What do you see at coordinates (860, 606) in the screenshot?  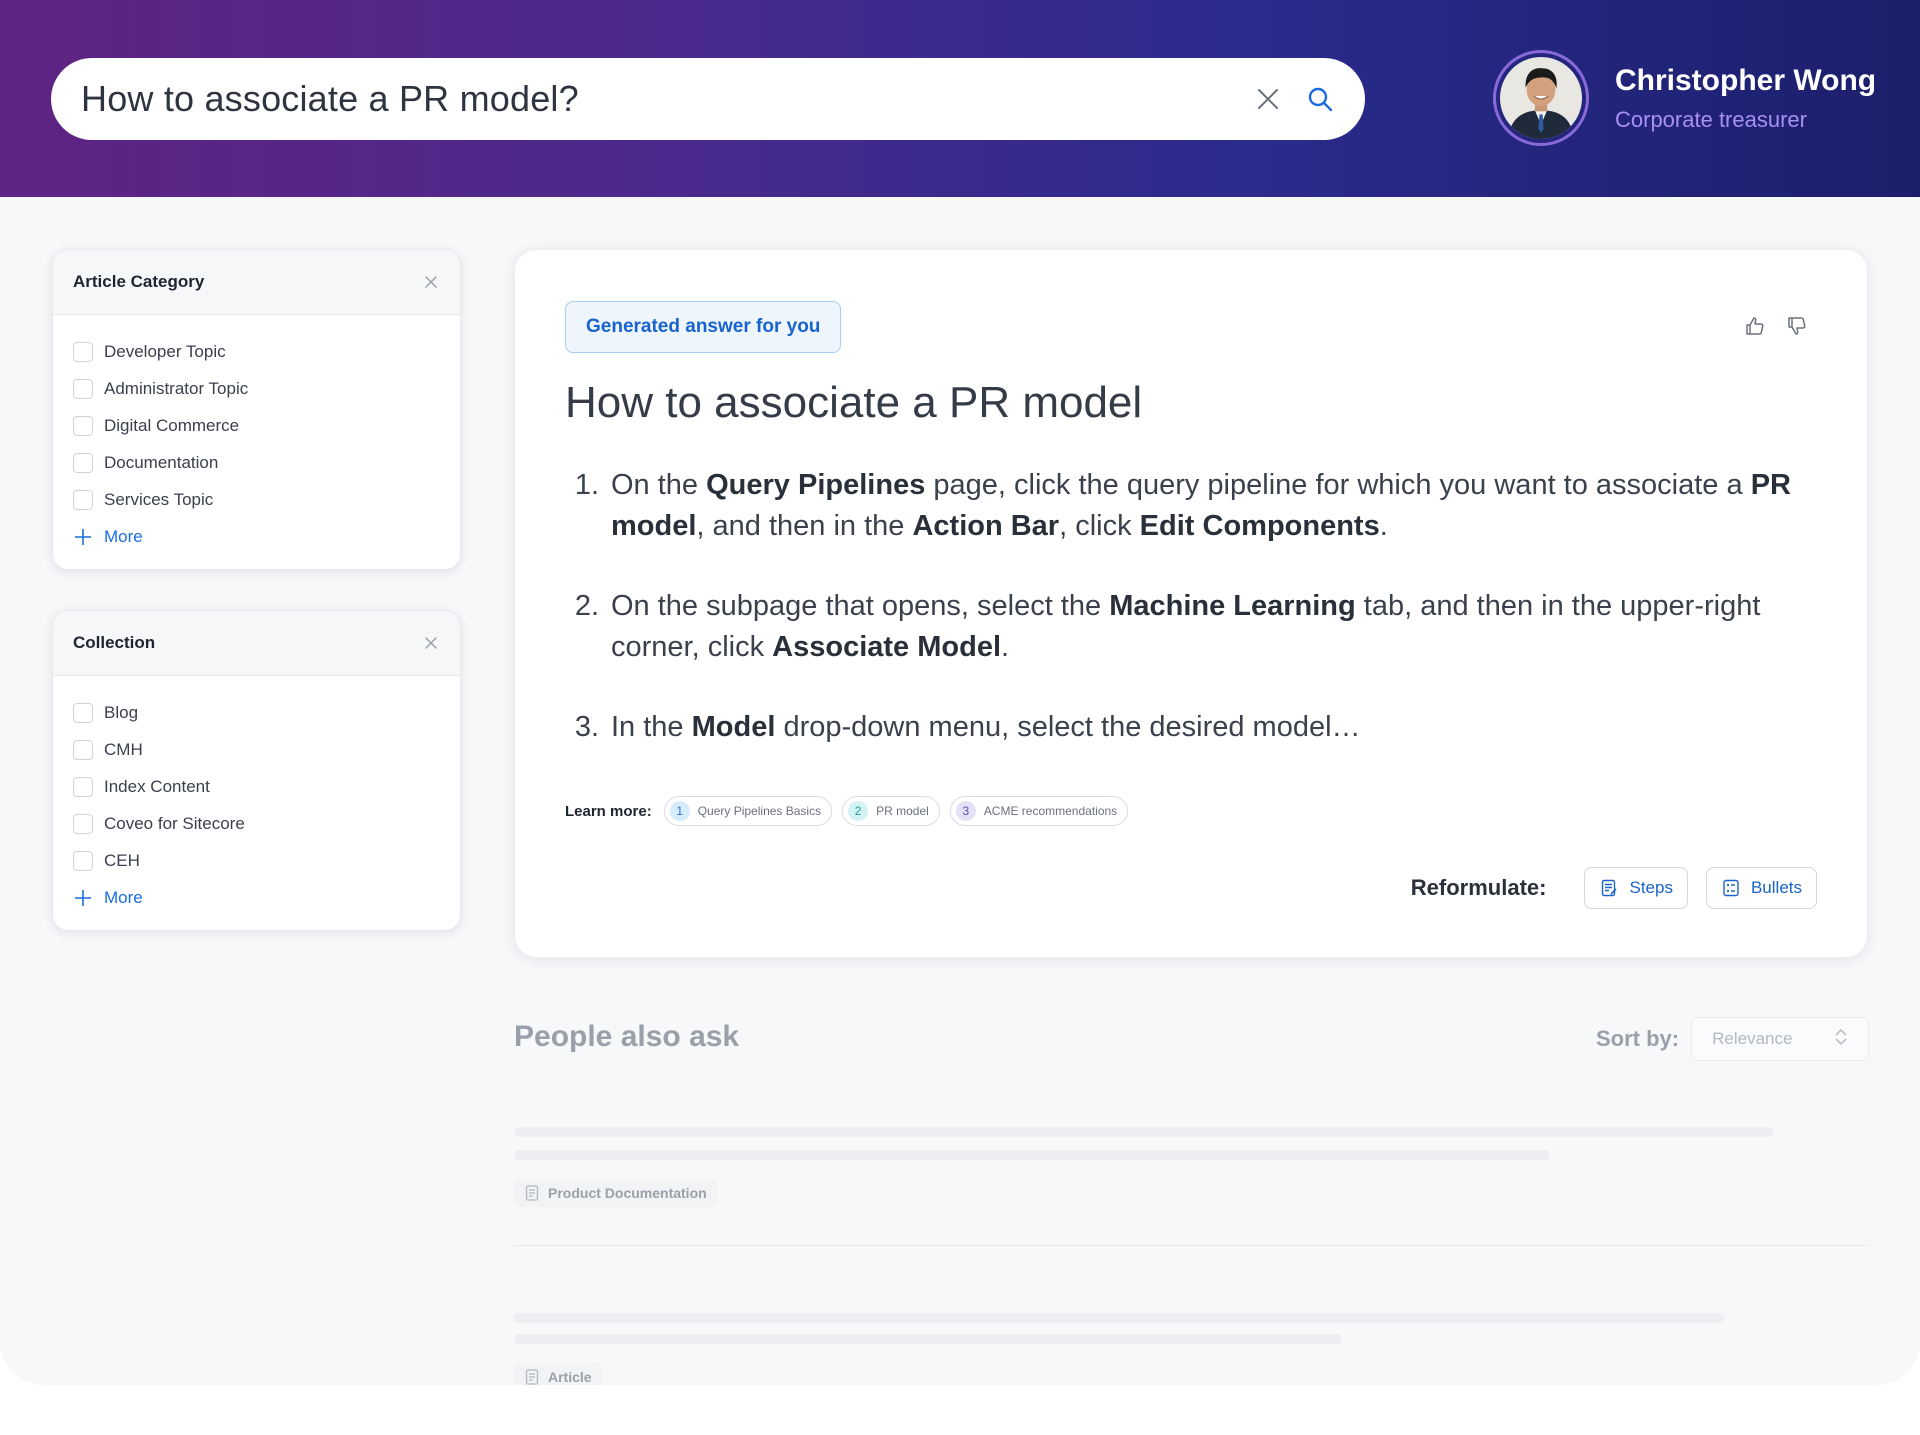 I see `step-segment: On the subpage that opens, select the` at bounding box center [860, 606].